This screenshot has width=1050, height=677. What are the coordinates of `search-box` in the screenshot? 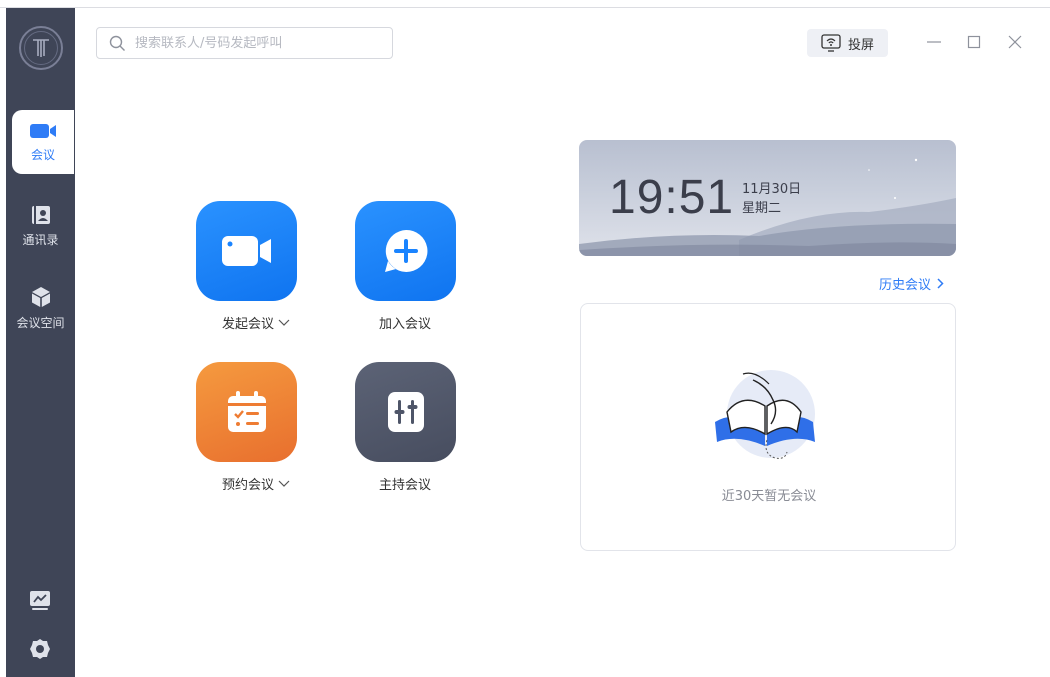 It's located at (244, 43).